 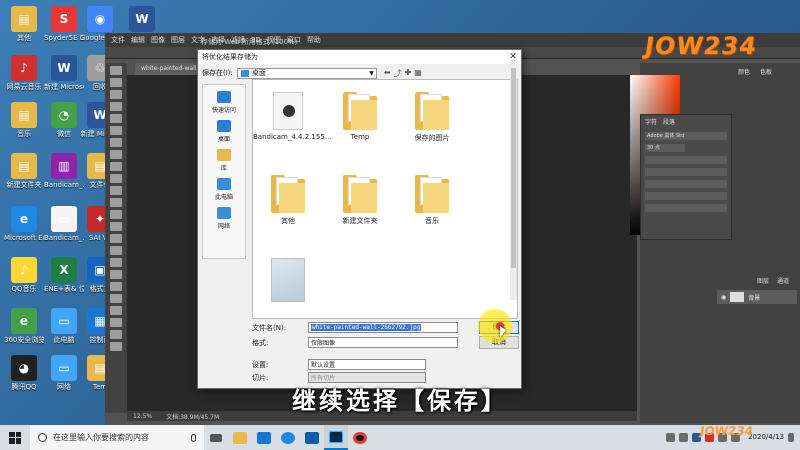 What do you see at coordinates (24, 120) in the screenshot?
I see `desktop-icon: ▤ 音乐` at bounding box center [24, 120].